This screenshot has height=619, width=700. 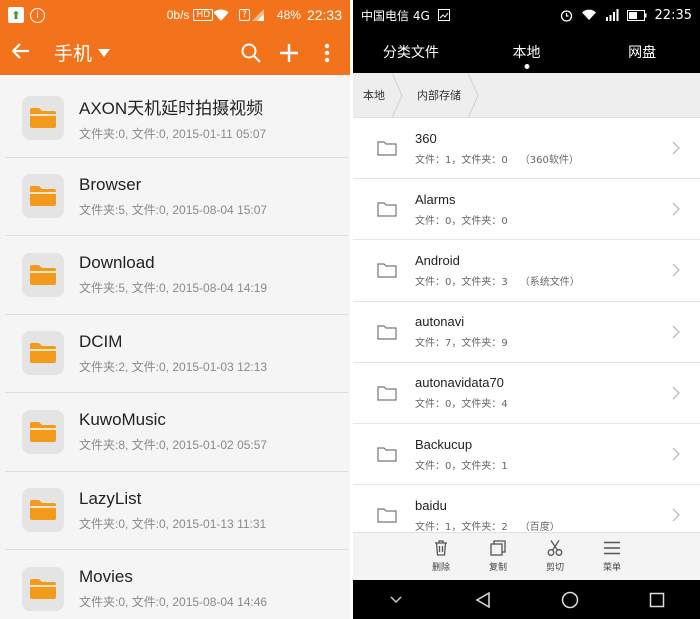 I want to click on breadcrumb: 本地 内部存储, so click(x=526, y=95).